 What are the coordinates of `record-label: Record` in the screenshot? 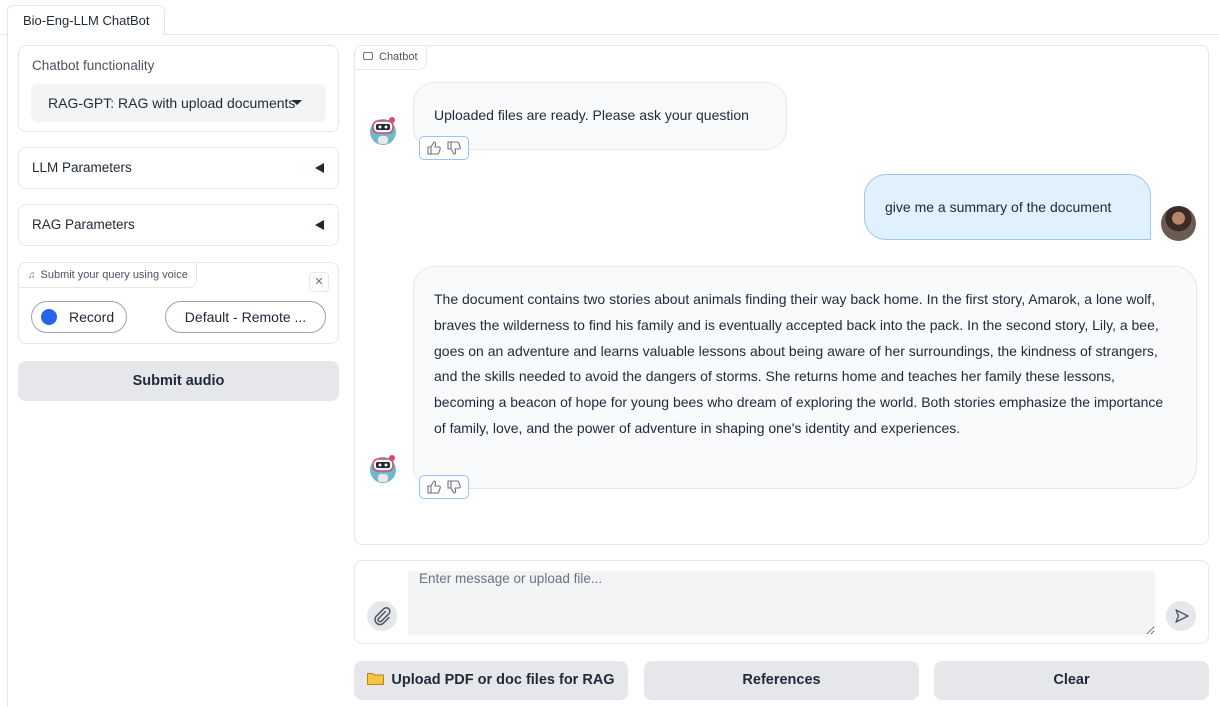 It's located at (92, 317).